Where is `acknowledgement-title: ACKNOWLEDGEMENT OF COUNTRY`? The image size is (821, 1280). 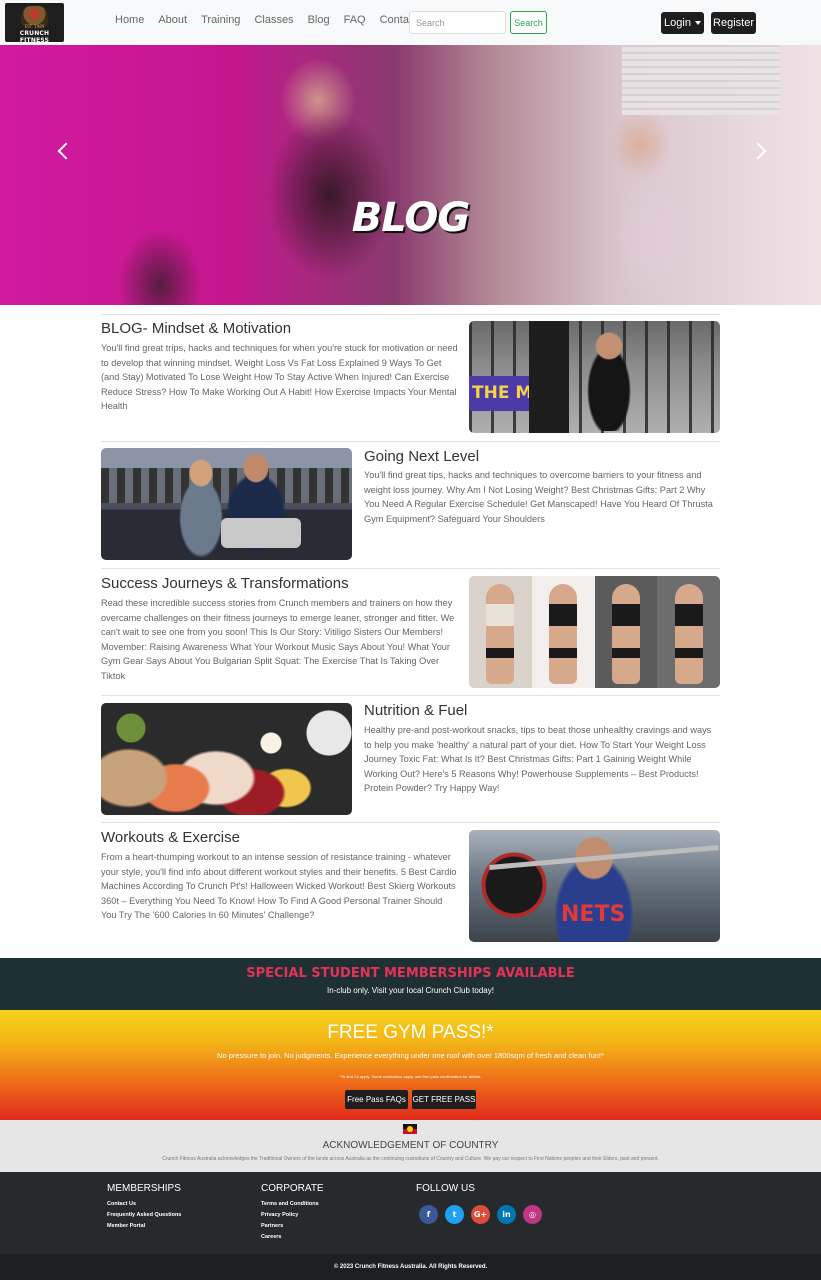
acknowledgement-title: ACKNOWLEDGEMENT OF COUNTRY is located at coordinates (410, 1145).